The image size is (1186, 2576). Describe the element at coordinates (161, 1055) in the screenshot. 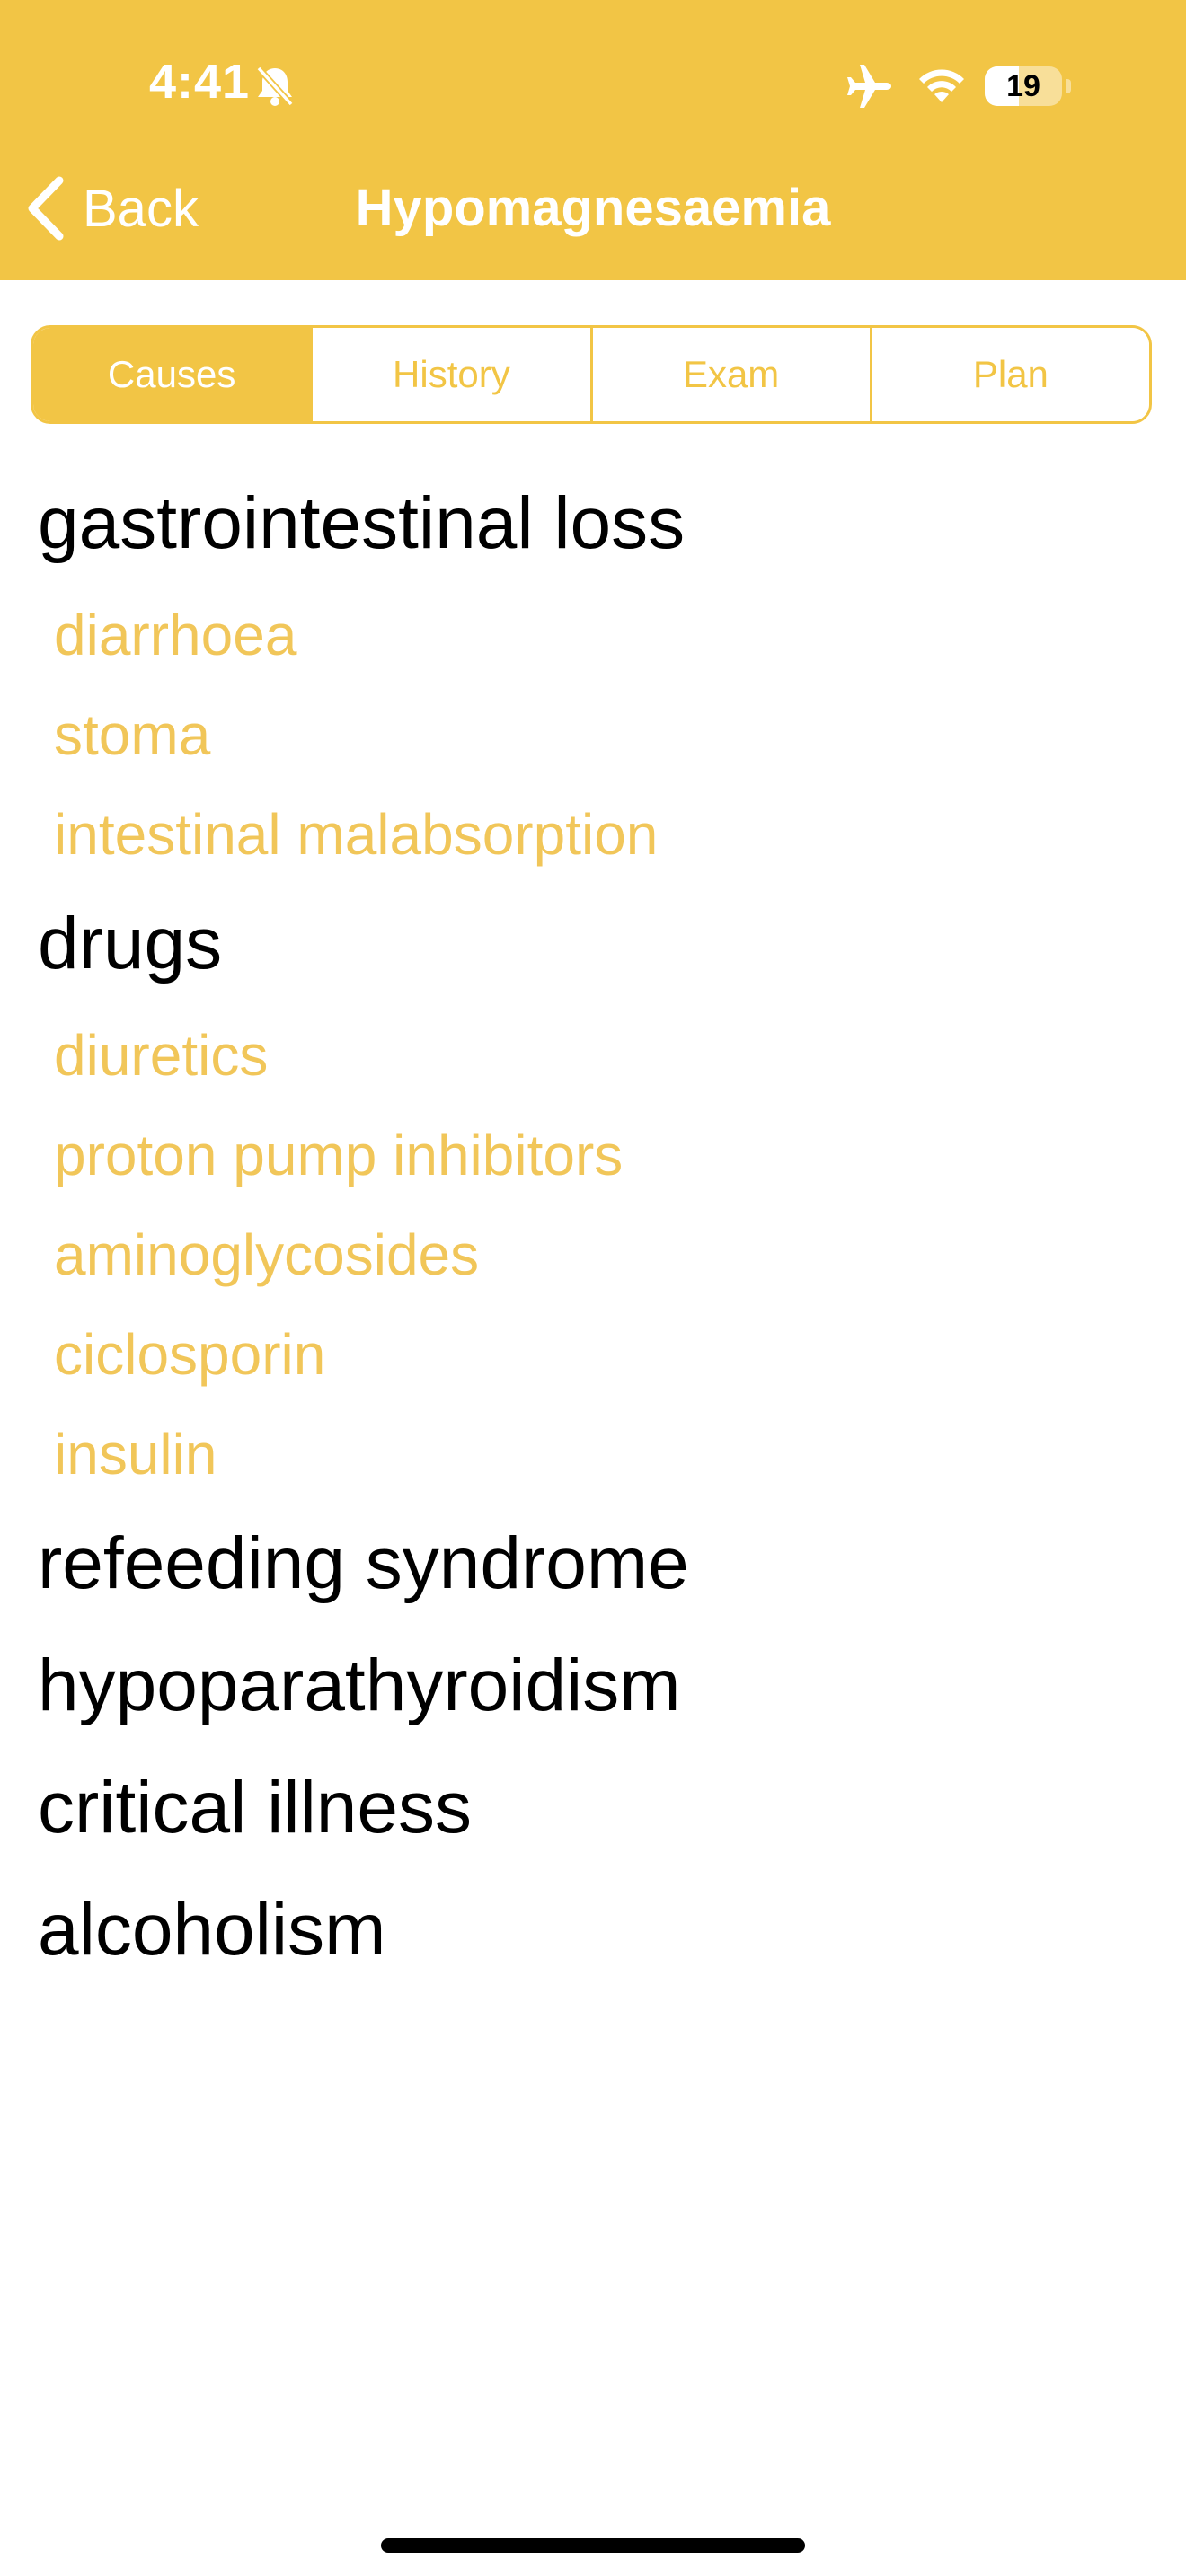

I see `list-item: diuretics` at that location.